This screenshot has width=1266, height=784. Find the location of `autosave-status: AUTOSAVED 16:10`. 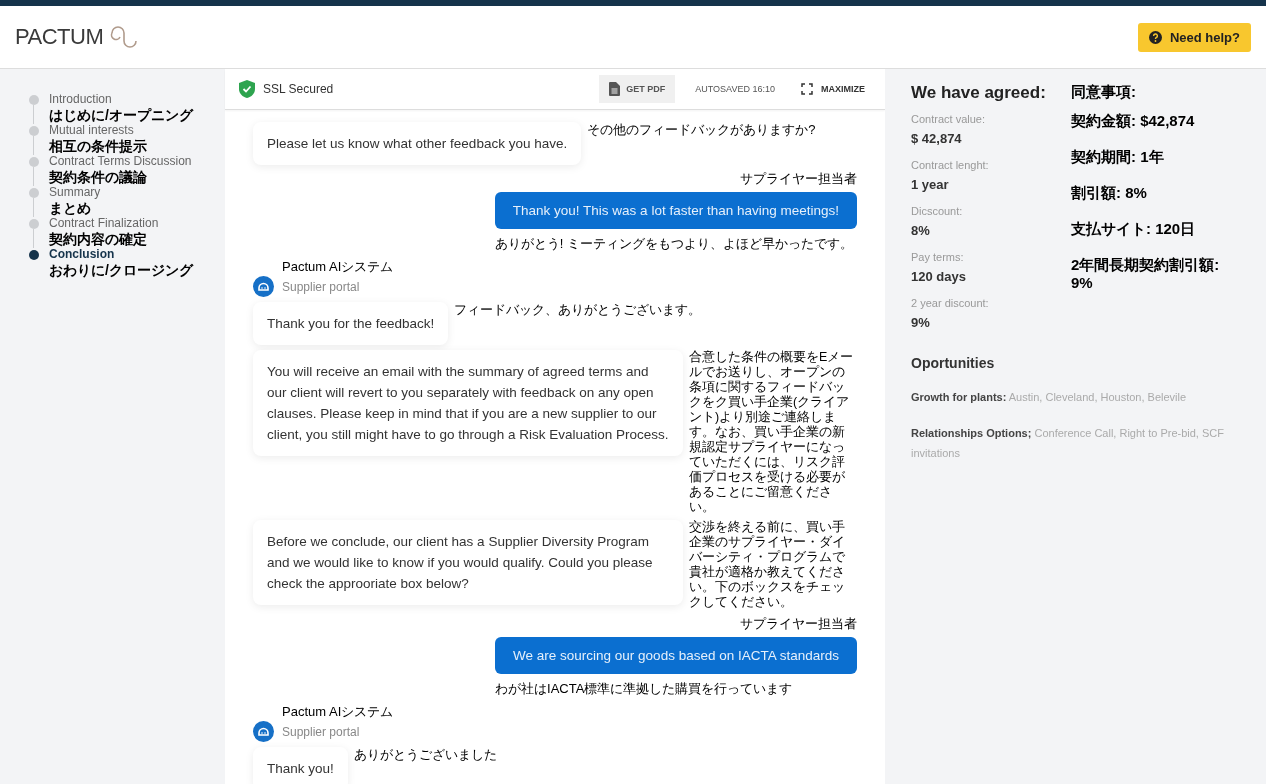

autosave-status: AUTOSAVED 16:10 is located at coordinates (735, 89).